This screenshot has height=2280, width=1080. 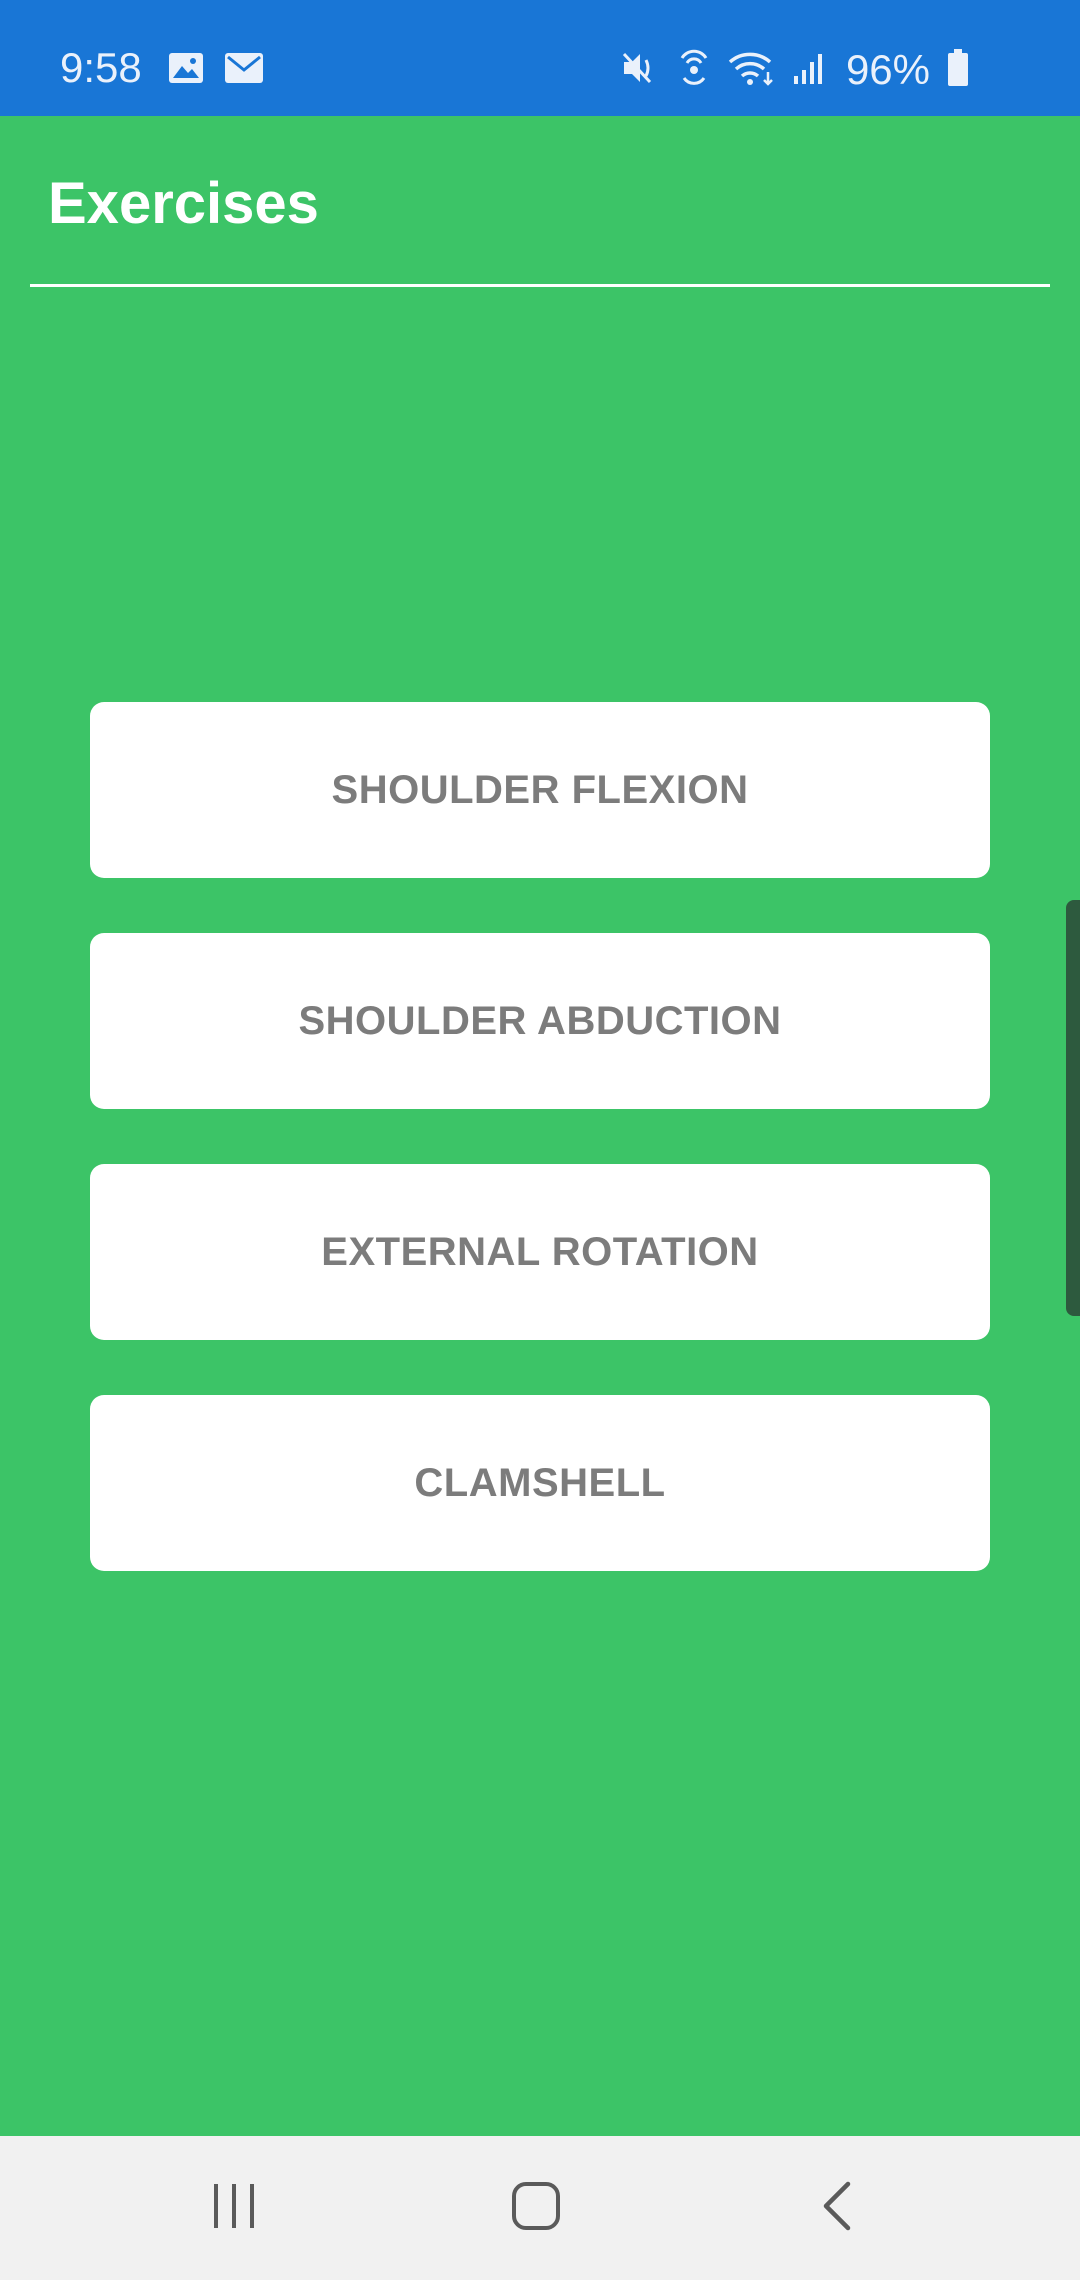 What do you see at coordinates (540, 1483) in the screenshot?
I see `clamshell-button: CLAMSHELL` at bounding box center [540, 1483].